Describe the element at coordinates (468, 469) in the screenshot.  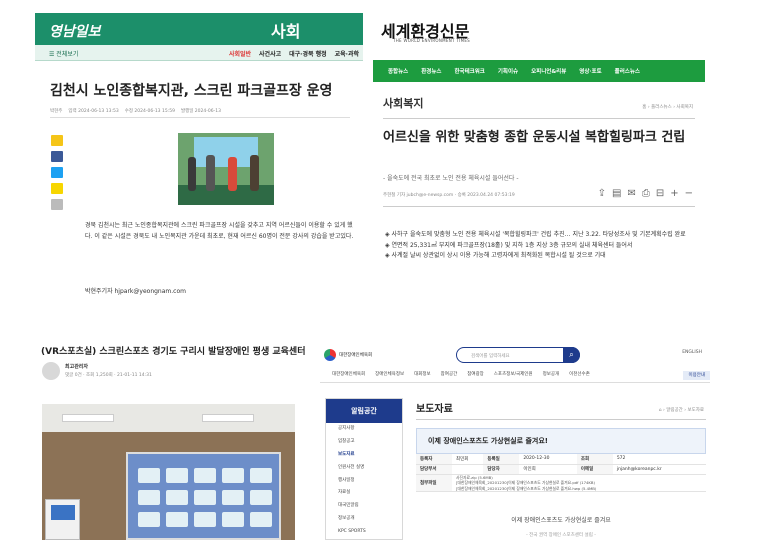
I see `table-value` at that location.